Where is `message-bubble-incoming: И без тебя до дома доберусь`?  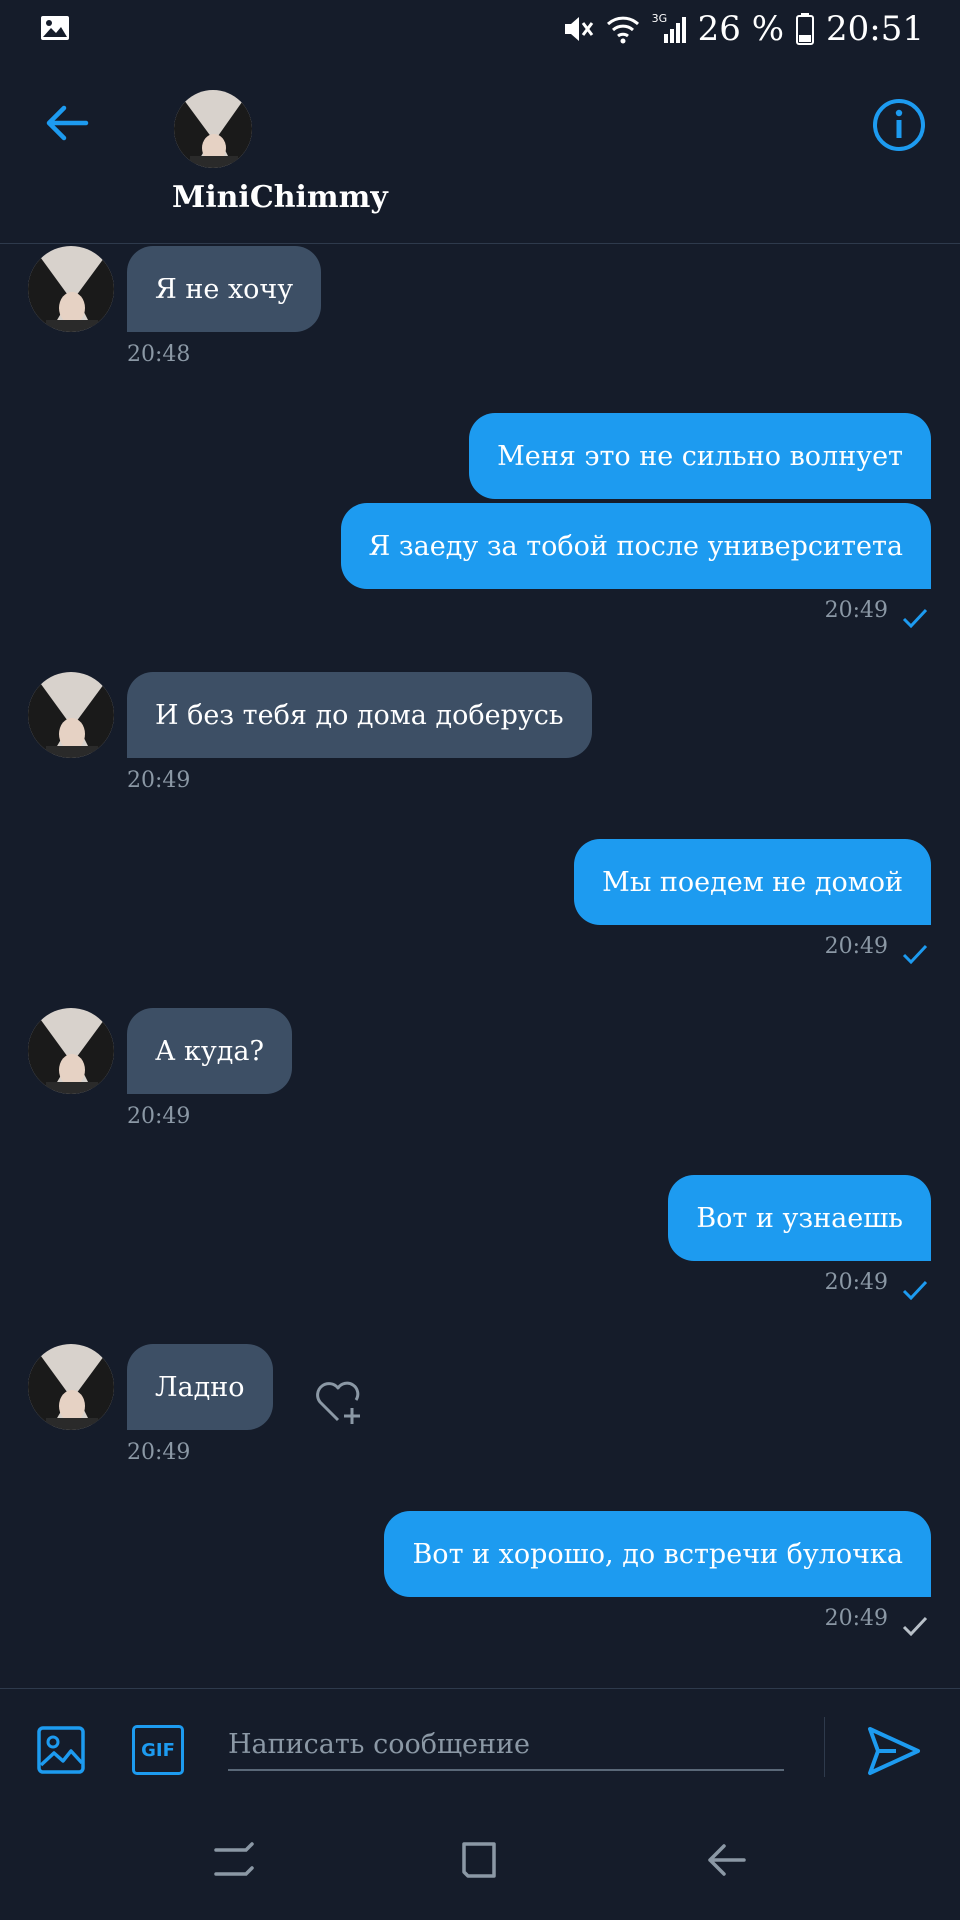 message-bubble-incoming: И без тебя до дома доберусь is located at coordinates (359, 715).